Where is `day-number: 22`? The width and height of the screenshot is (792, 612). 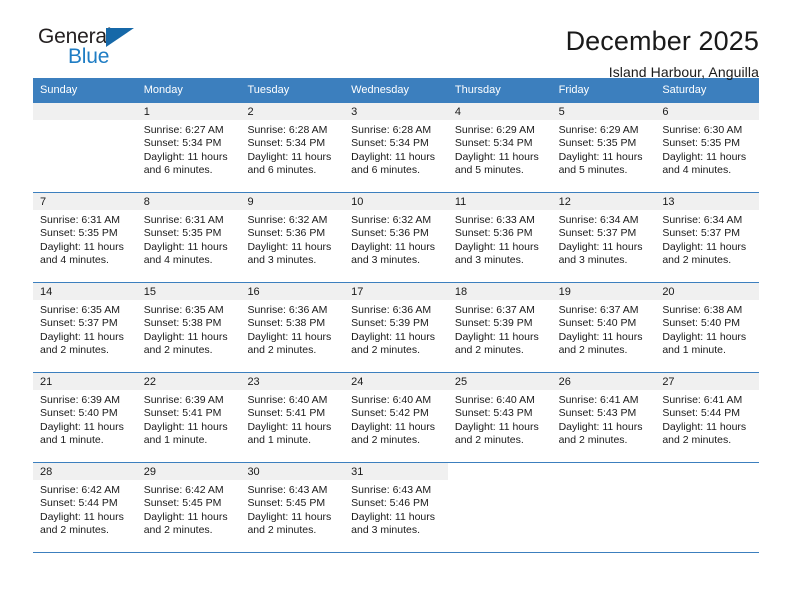 day-number: 22 is located at coordinates (188, 381).